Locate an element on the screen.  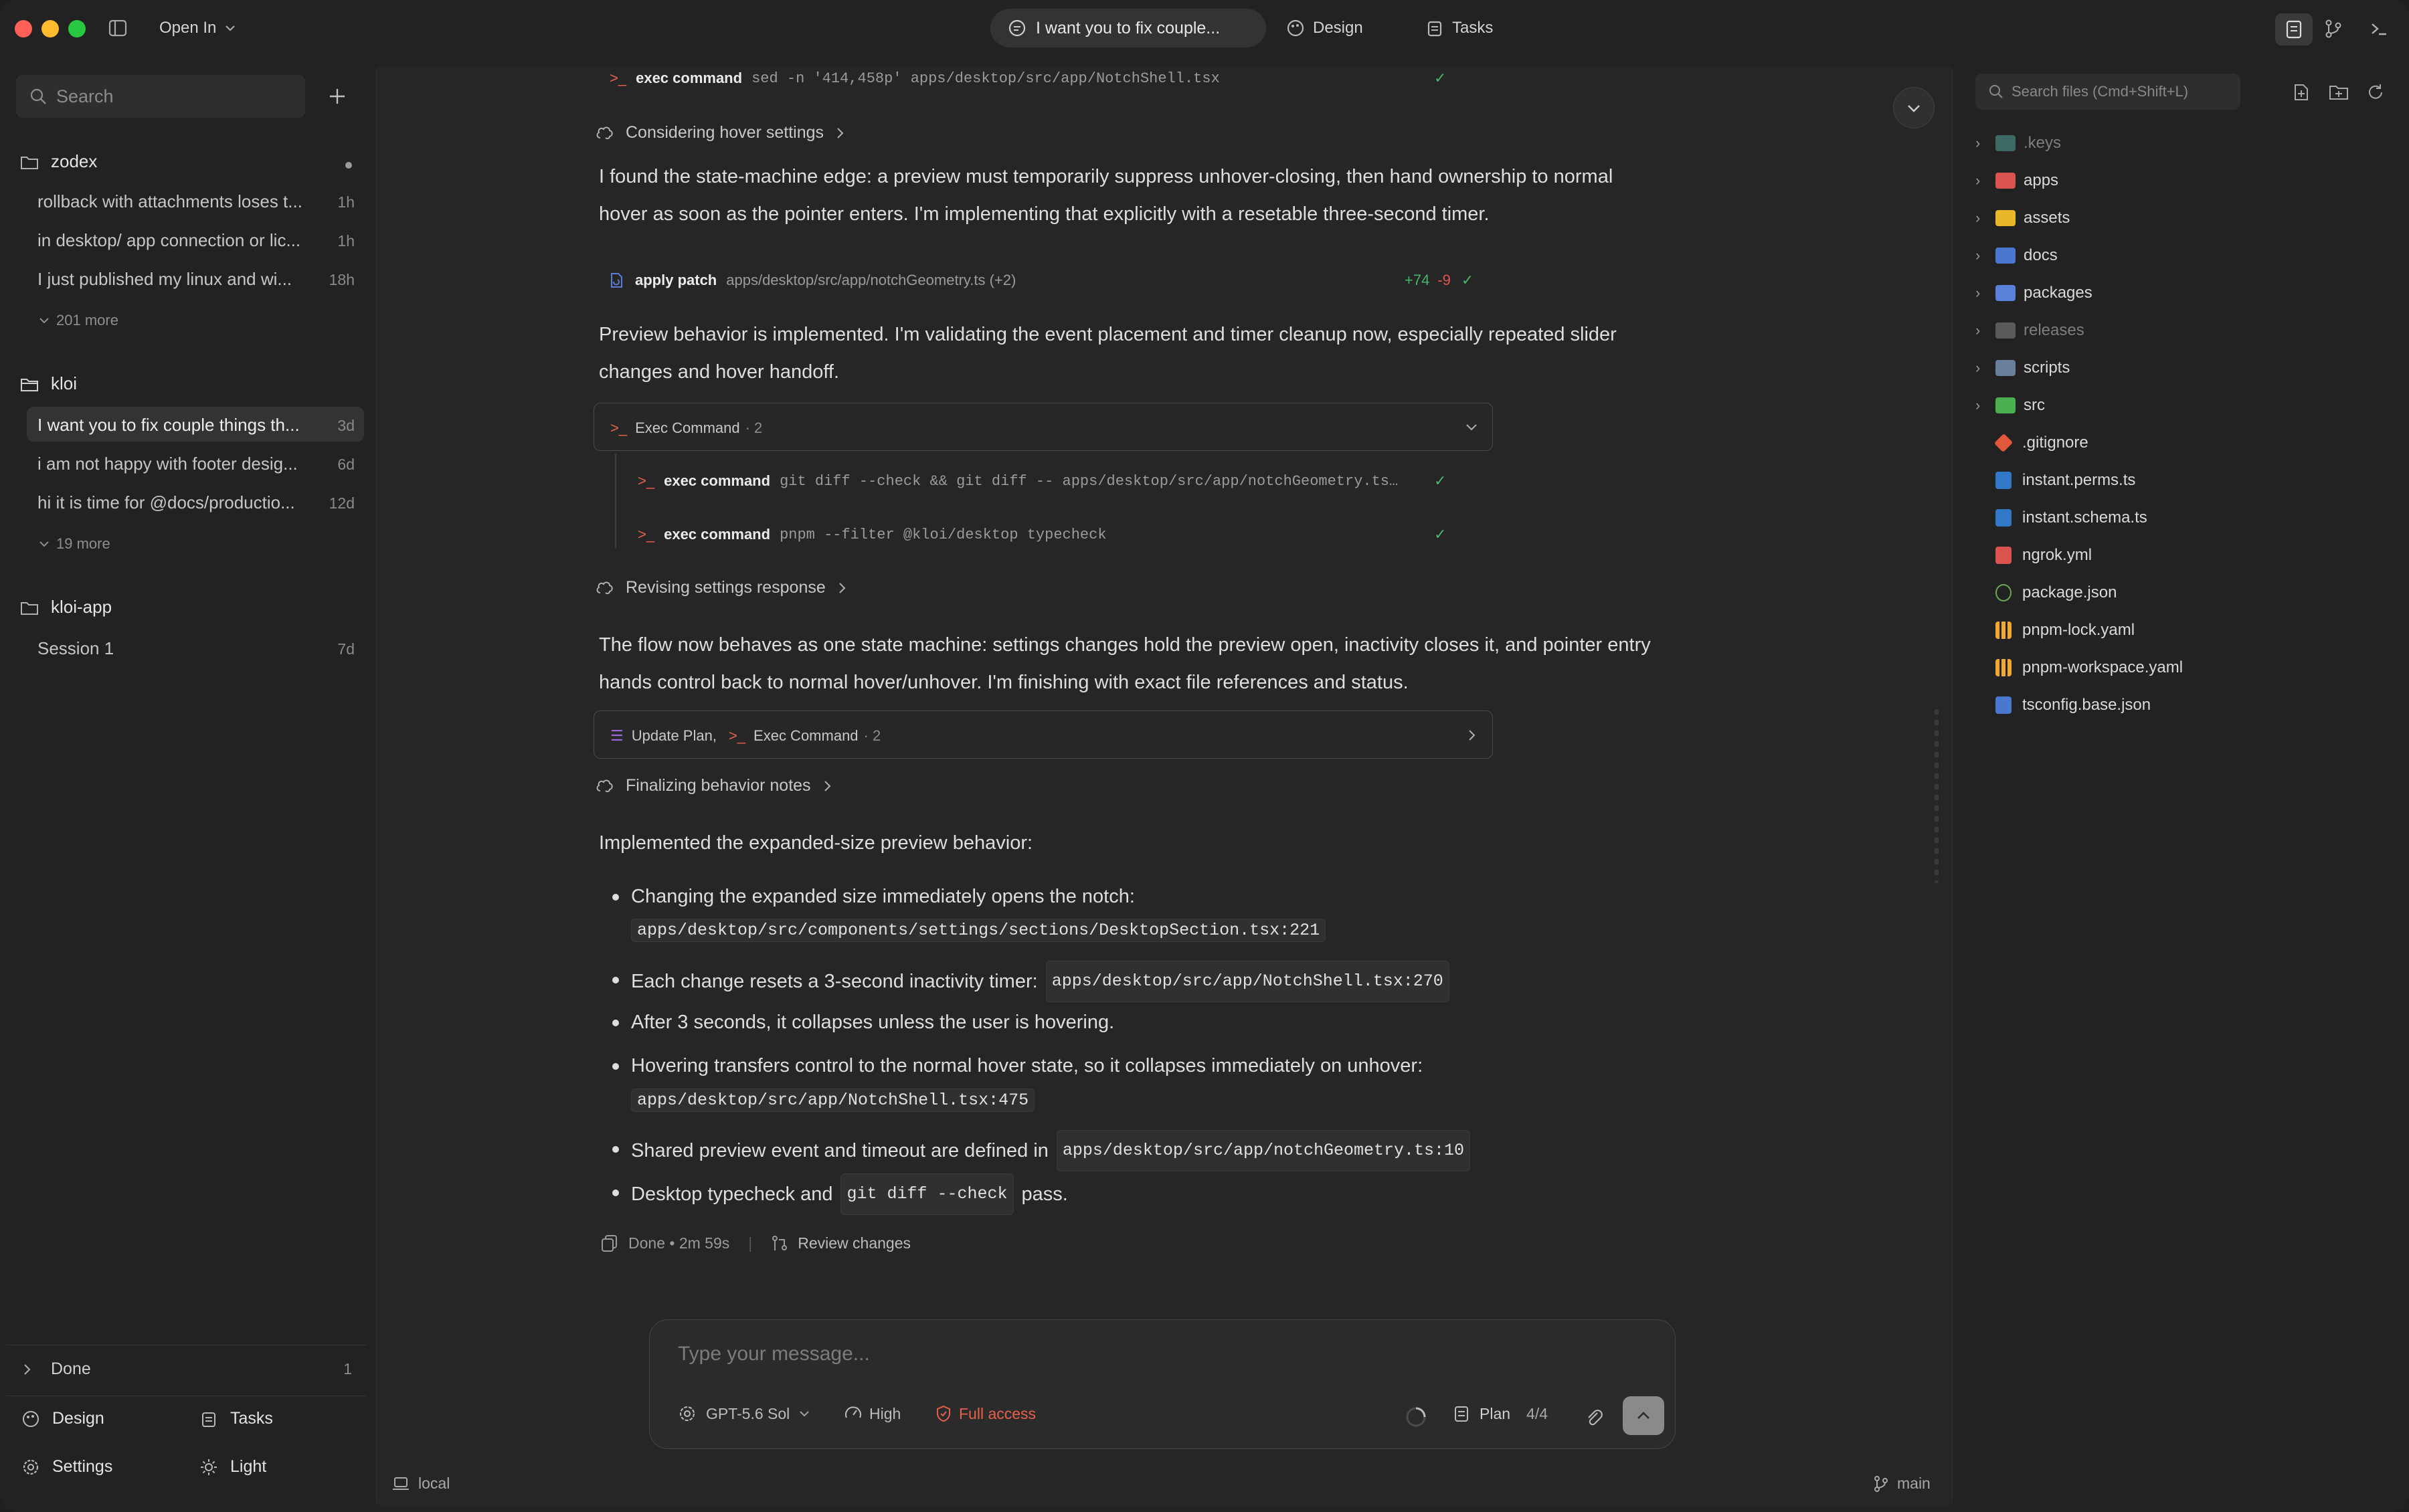
thread-item-selected: I want you to fix couple things th... 3d is located at coordinates (195, 424).